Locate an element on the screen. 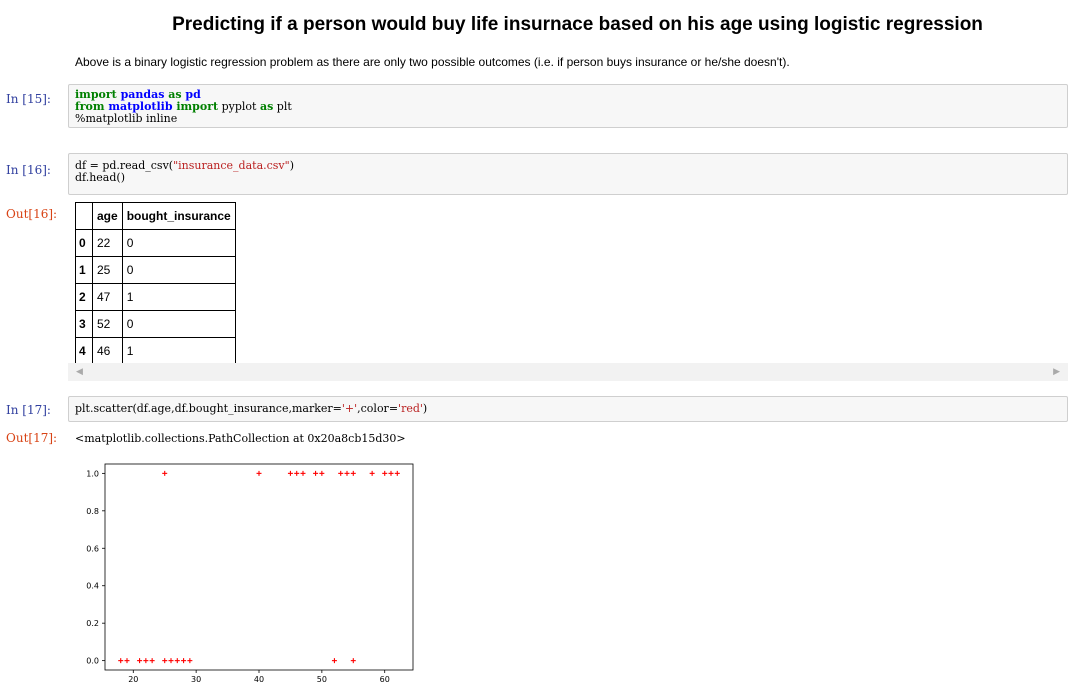  x-tick-label: 30 is located at coordinates (196, 679).